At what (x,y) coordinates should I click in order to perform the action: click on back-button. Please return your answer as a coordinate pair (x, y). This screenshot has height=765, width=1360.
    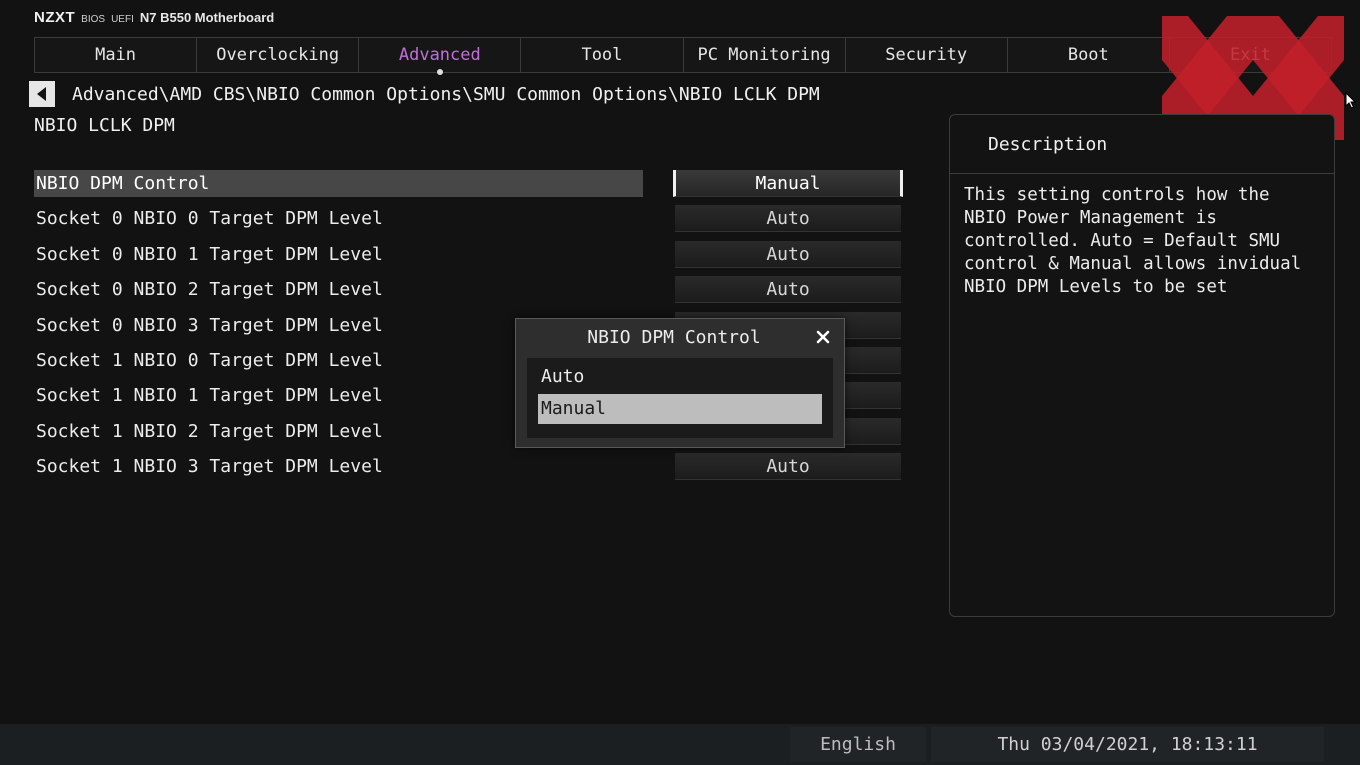
    Looking at the image, I should click on (42, 94).